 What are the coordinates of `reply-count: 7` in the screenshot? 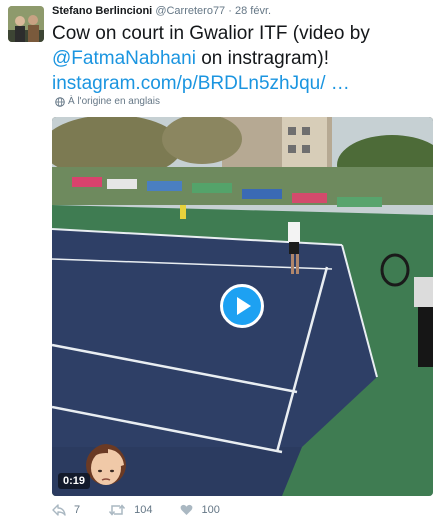 It's located at (77, 510).